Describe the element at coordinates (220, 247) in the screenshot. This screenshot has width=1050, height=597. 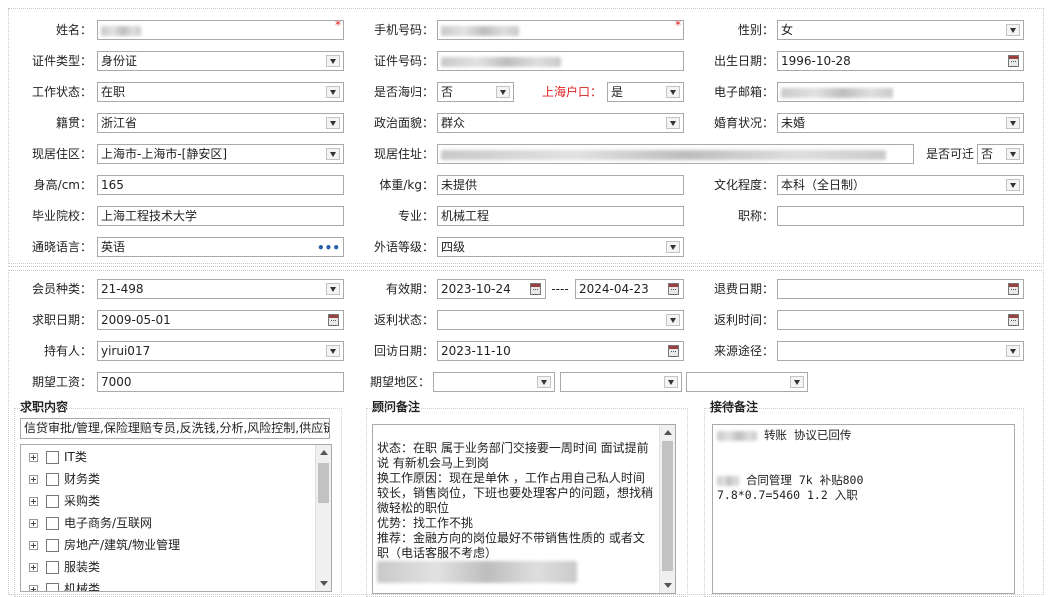
I see `language-input: 英语 •••` at that location.